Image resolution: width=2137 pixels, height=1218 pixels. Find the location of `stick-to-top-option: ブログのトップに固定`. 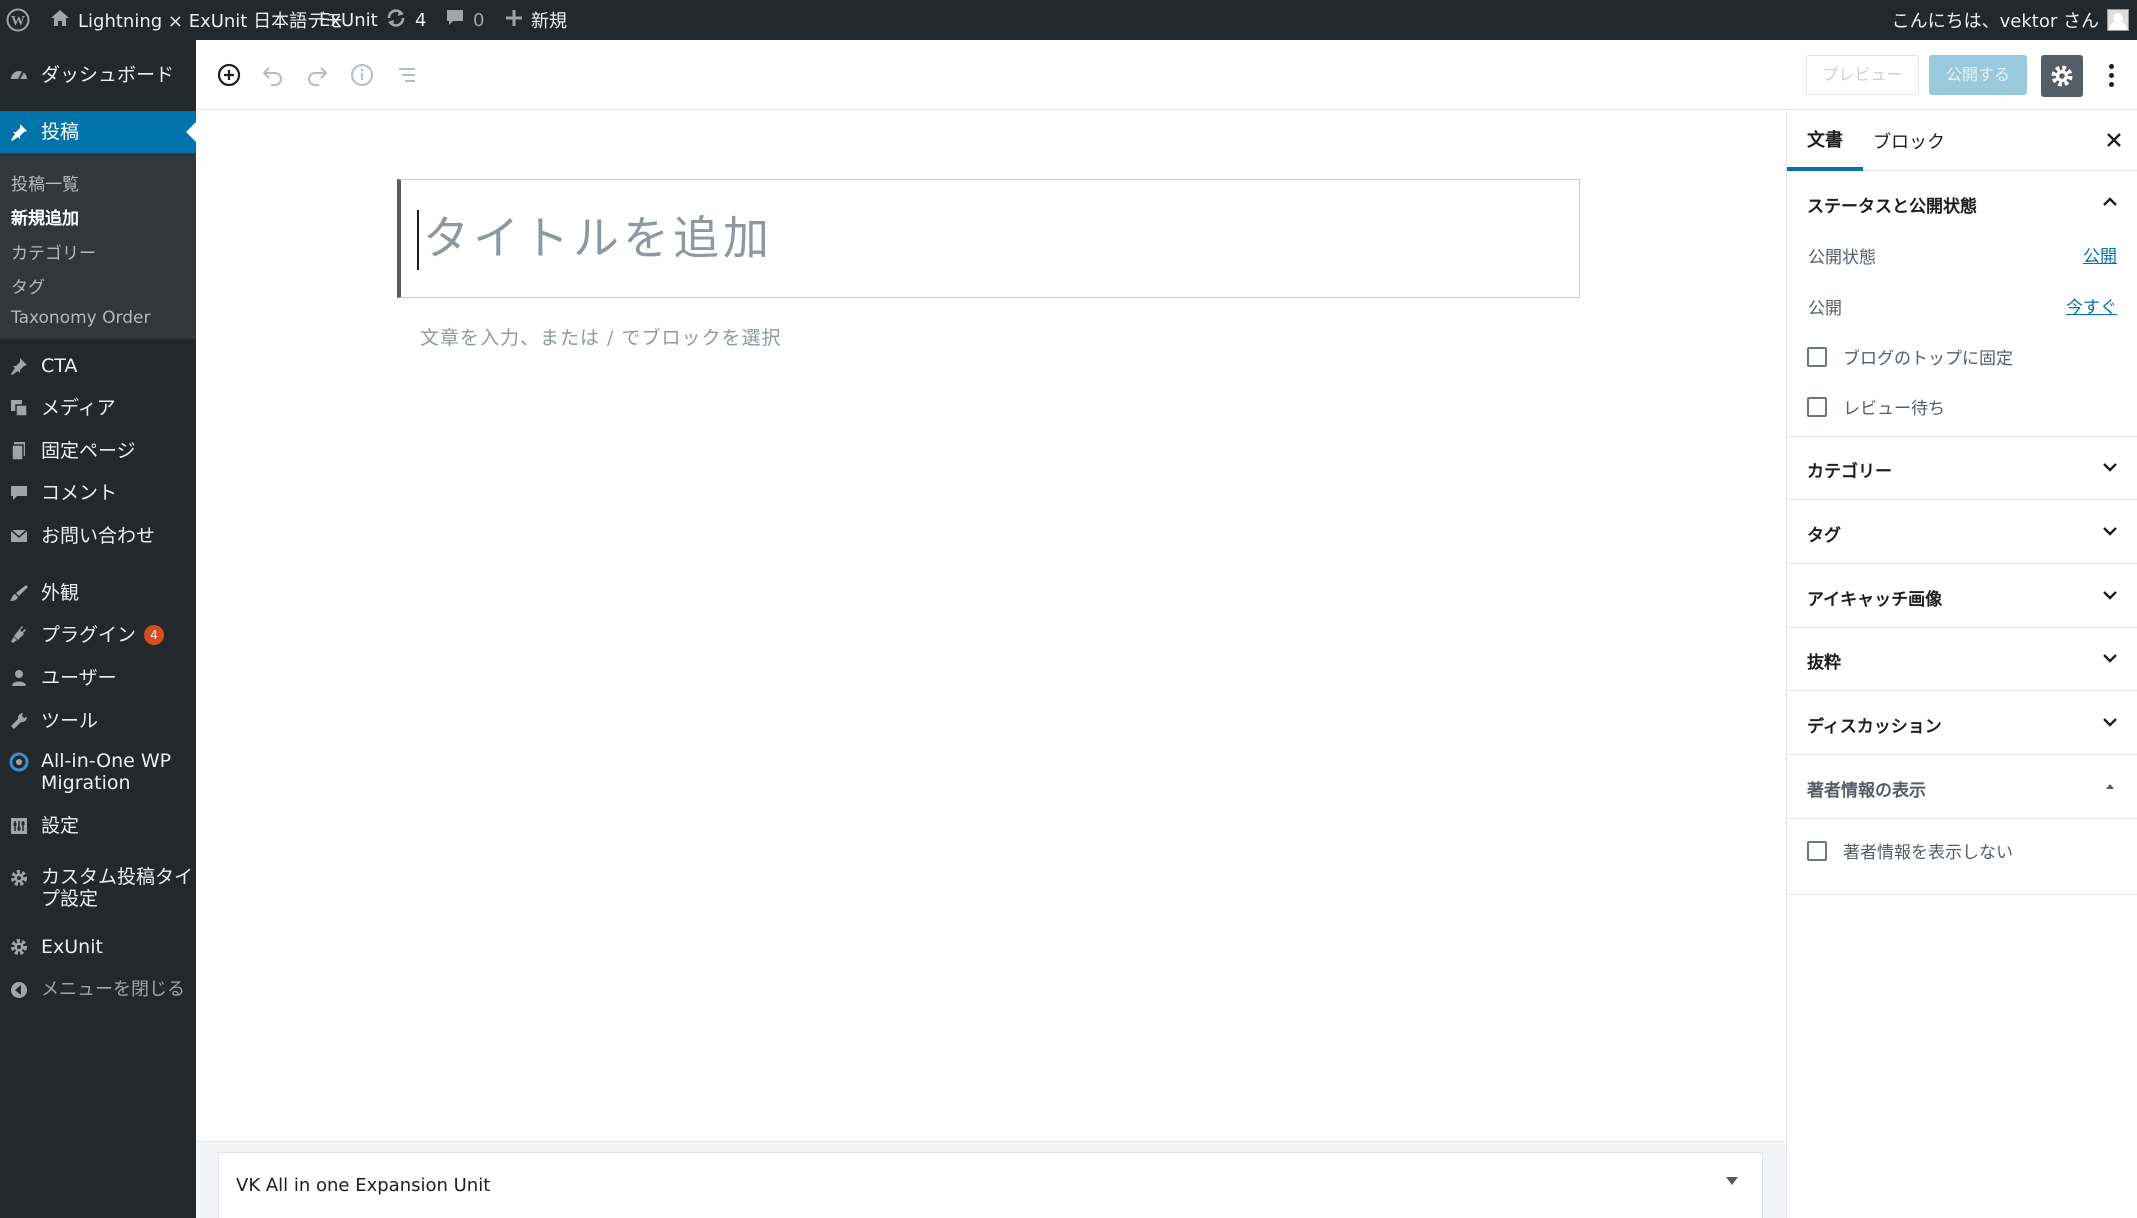

stick-to-top-option: ブログのトップに固定 is located at coordinates (1910, 356).